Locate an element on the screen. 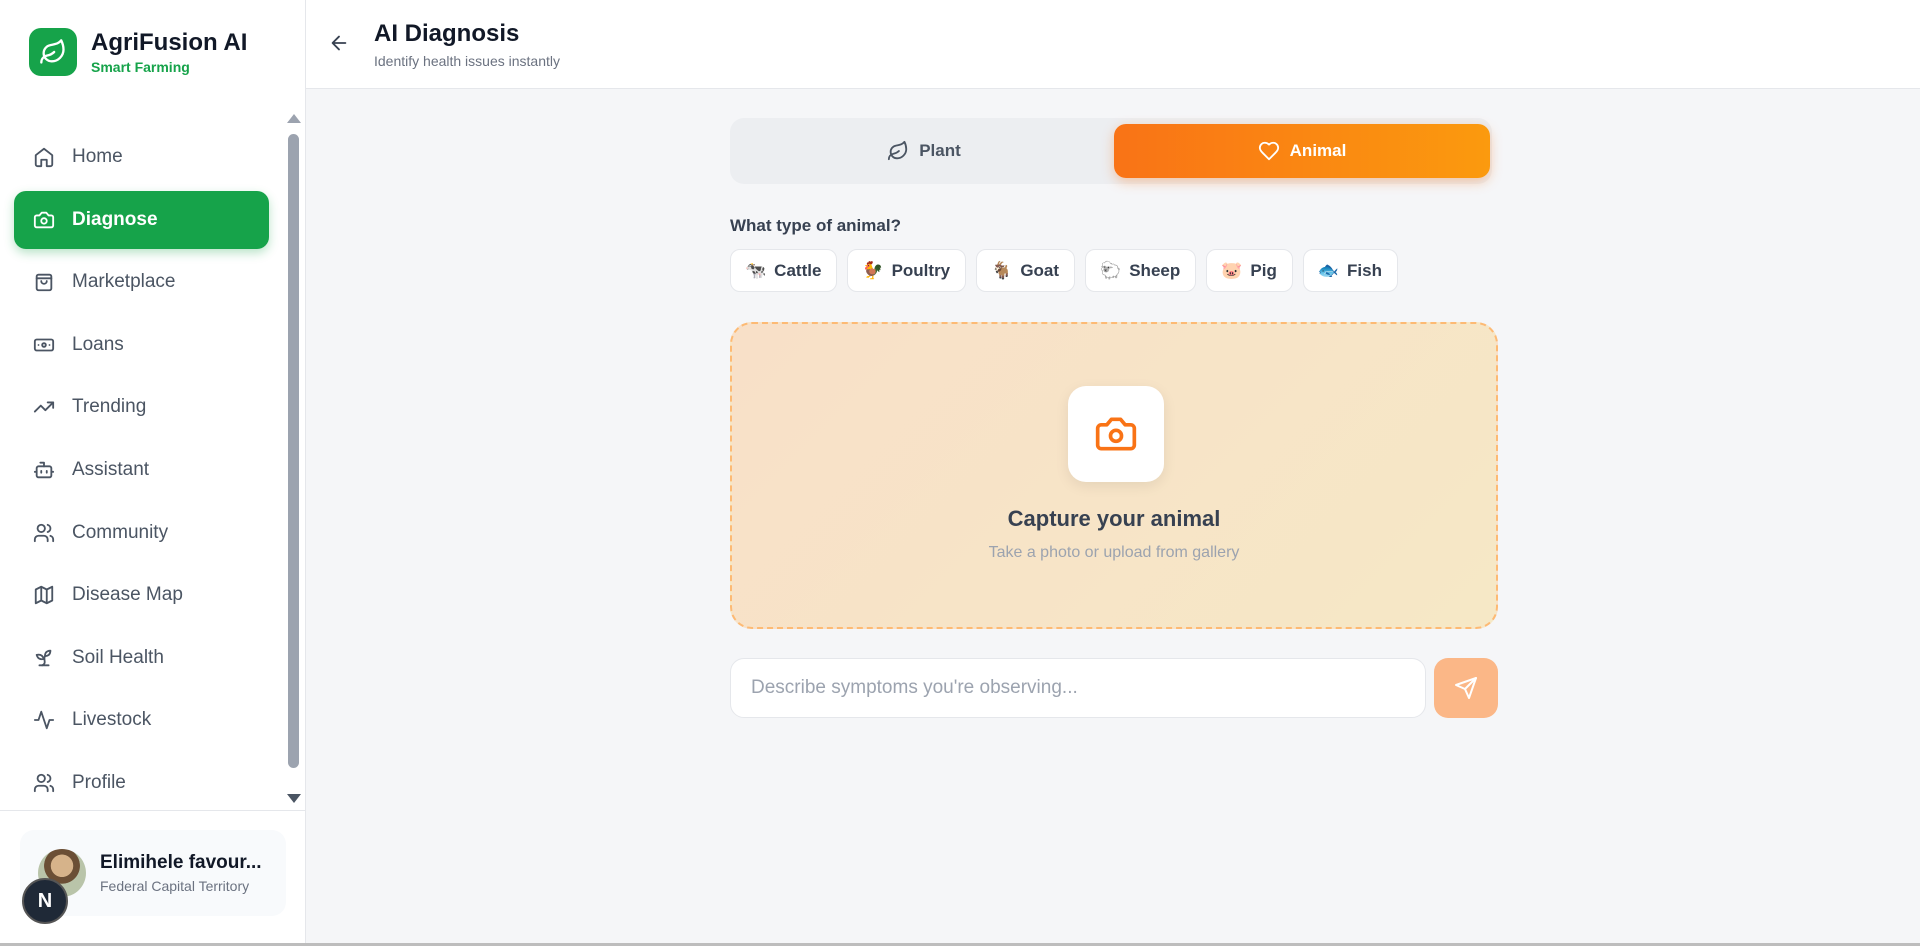  sidebar-item-profile: Profile is located at coordinates (141, 783).